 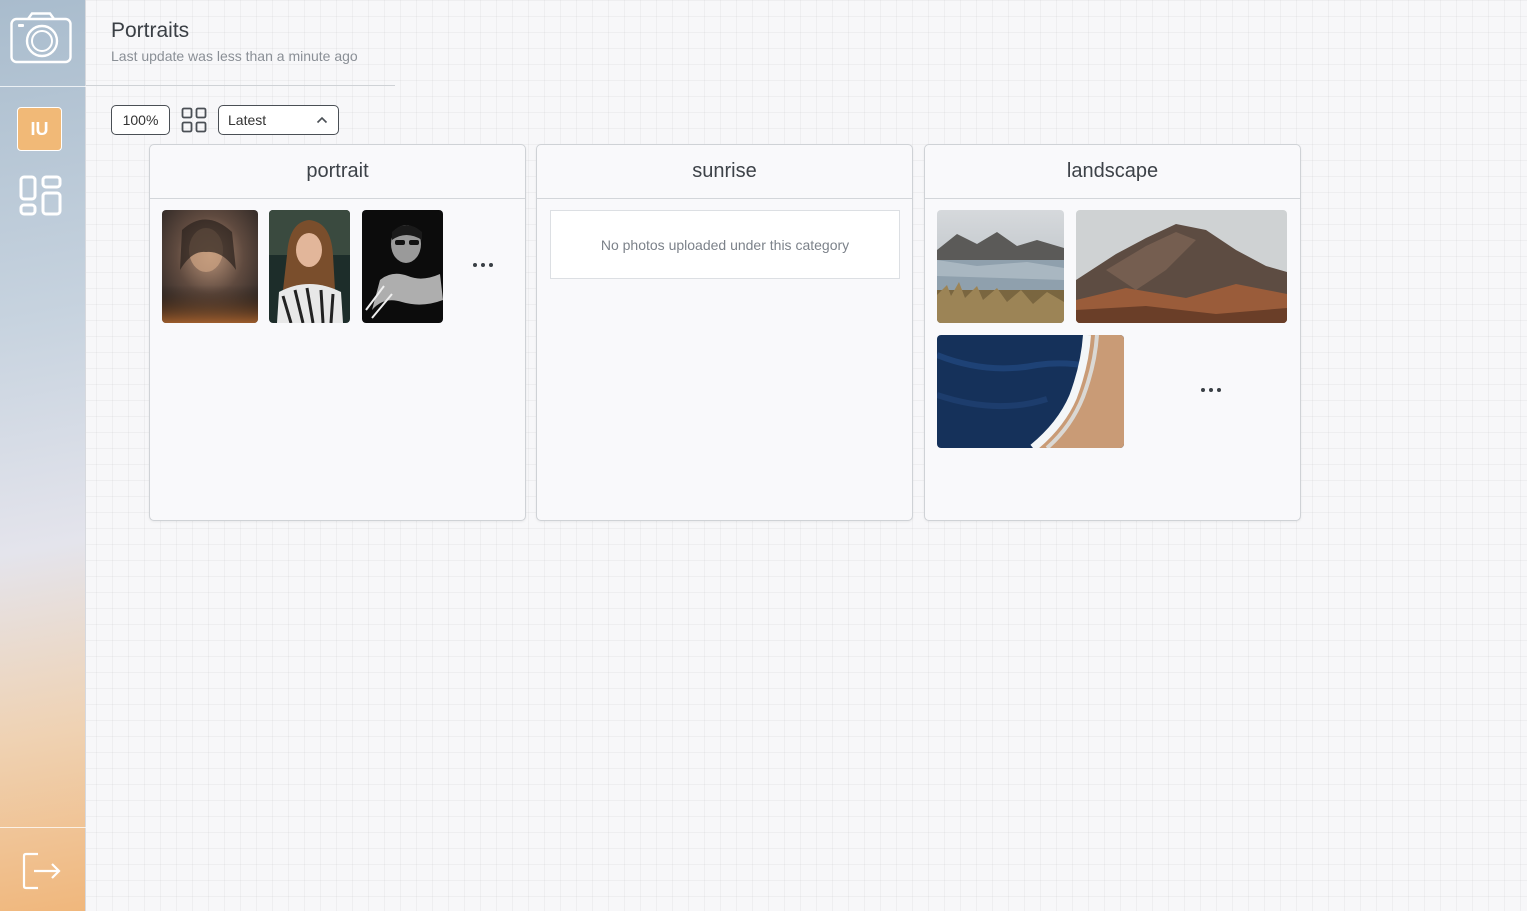 I want to click on page-title: Portraits, so click(x=150, y=30).